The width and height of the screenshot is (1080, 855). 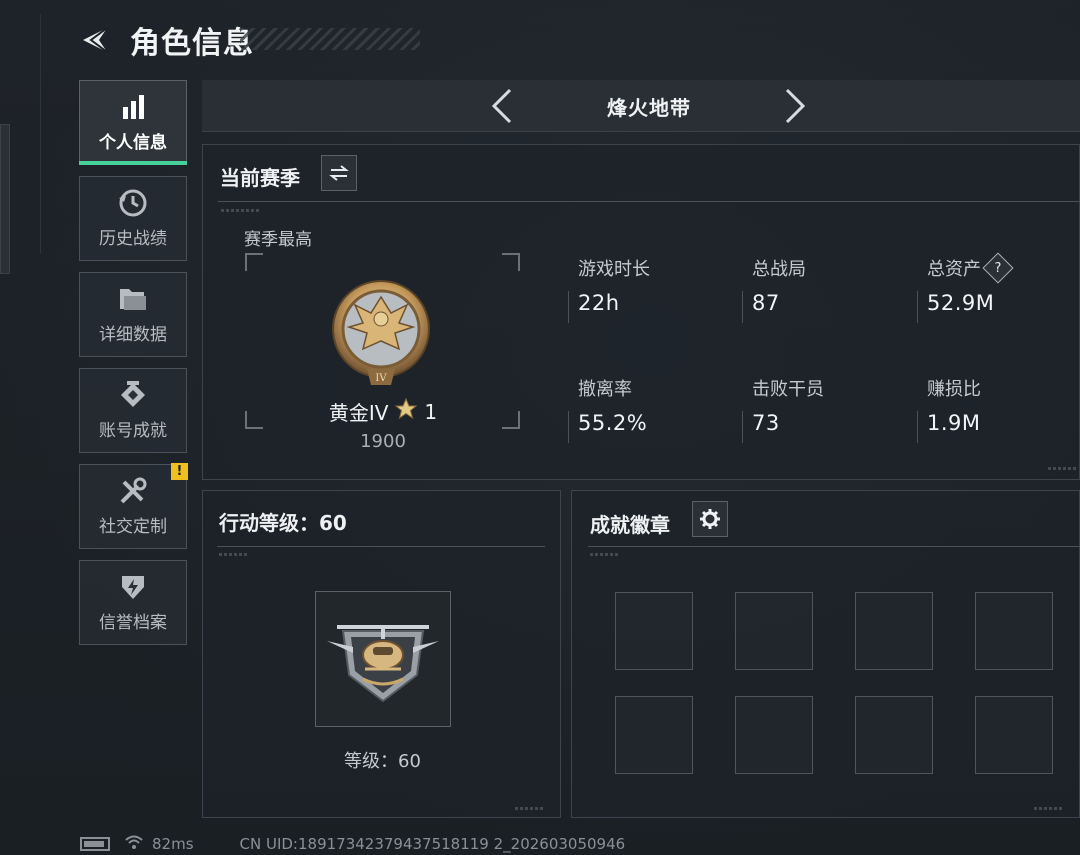 I want to click on gear-icon, so click(x=710, y=519).